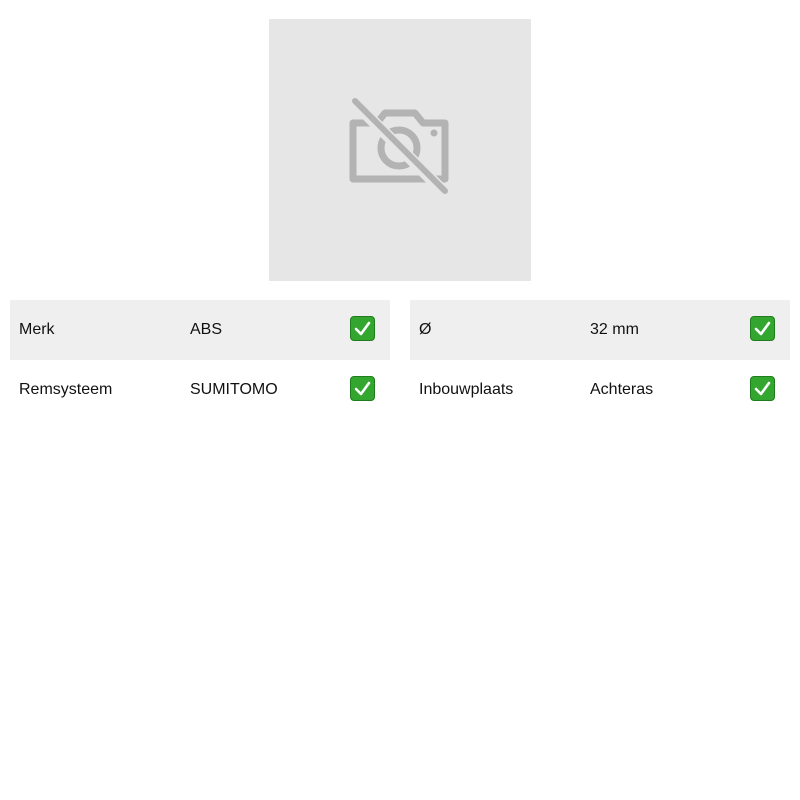 Image resolution: width=800 pixels, height=800 pixels. I want to click on spec-table-left: Merk ABS Remsysteem SUMITOMO, so click(200, 360).